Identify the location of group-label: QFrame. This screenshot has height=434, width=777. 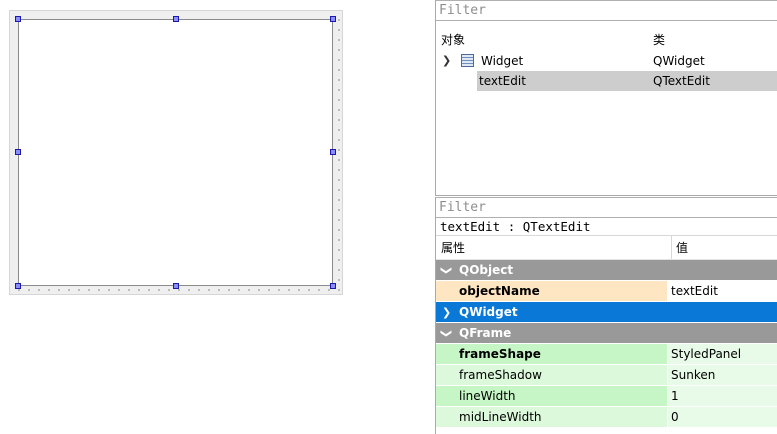
(485, 333).